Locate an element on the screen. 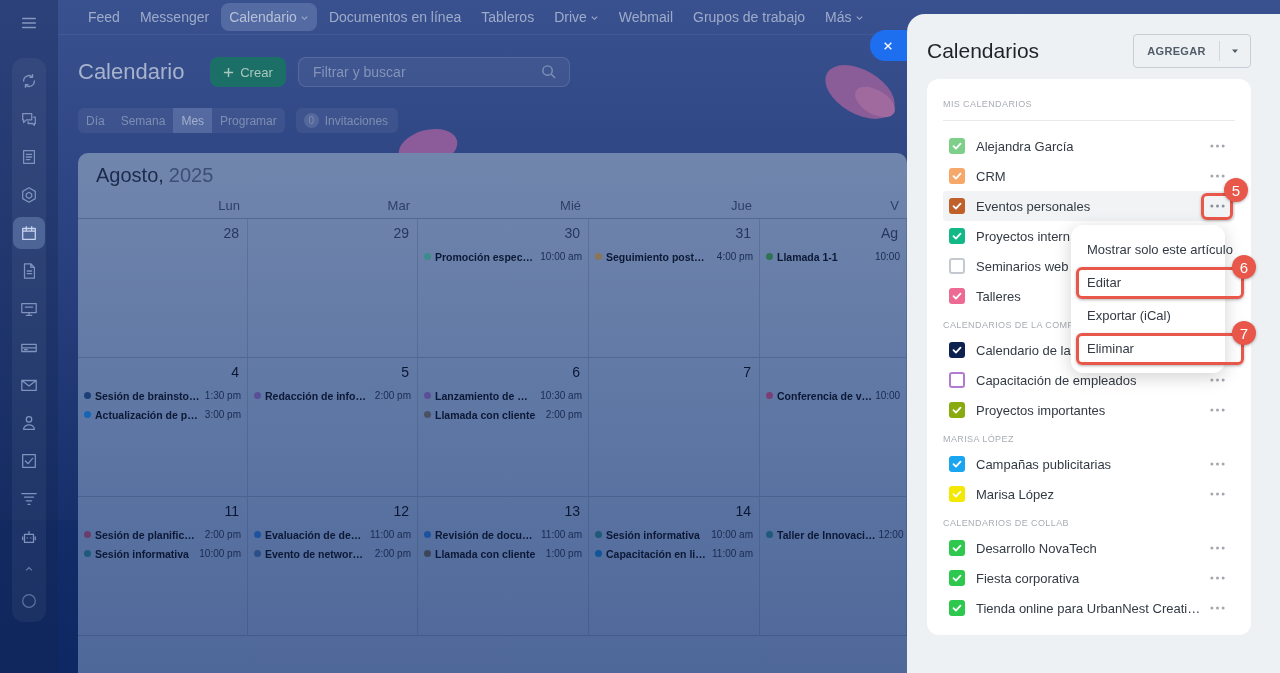 The width and height of the screenshot is (1280, 673). day-number: 4 is located at coordinates (235, 373).